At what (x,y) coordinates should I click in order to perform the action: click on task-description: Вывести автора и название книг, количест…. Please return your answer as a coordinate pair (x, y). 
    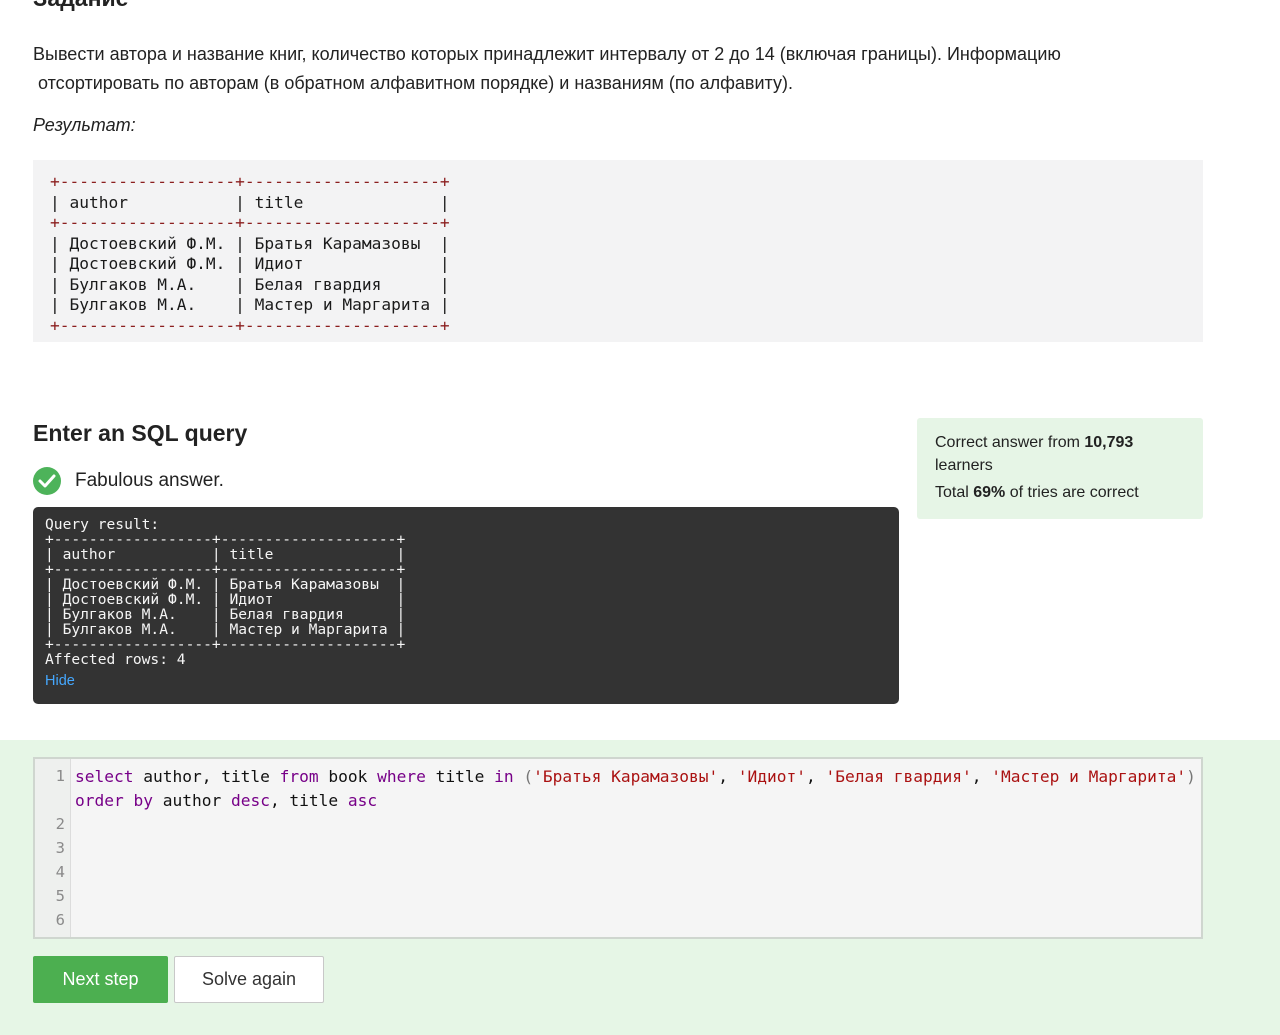
    Looking at the image, I should click on (588, 69).